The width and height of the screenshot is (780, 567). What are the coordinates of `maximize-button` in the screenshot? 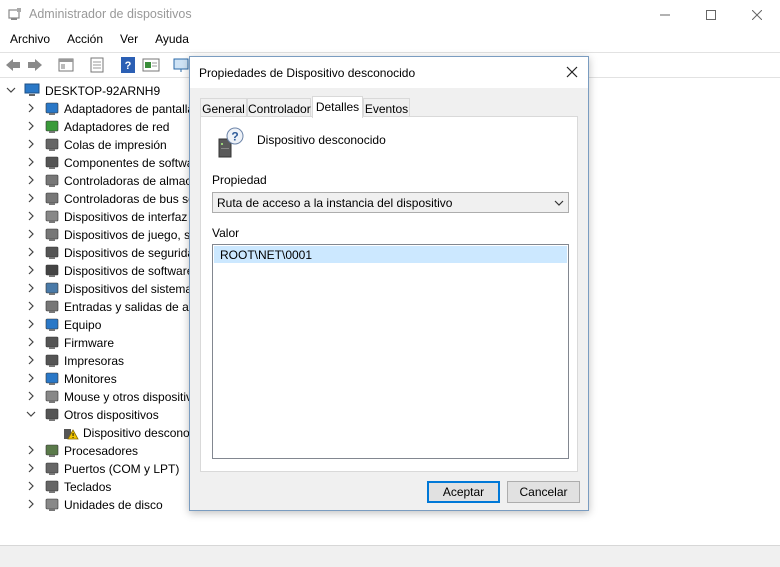 It's located at (711, 14).